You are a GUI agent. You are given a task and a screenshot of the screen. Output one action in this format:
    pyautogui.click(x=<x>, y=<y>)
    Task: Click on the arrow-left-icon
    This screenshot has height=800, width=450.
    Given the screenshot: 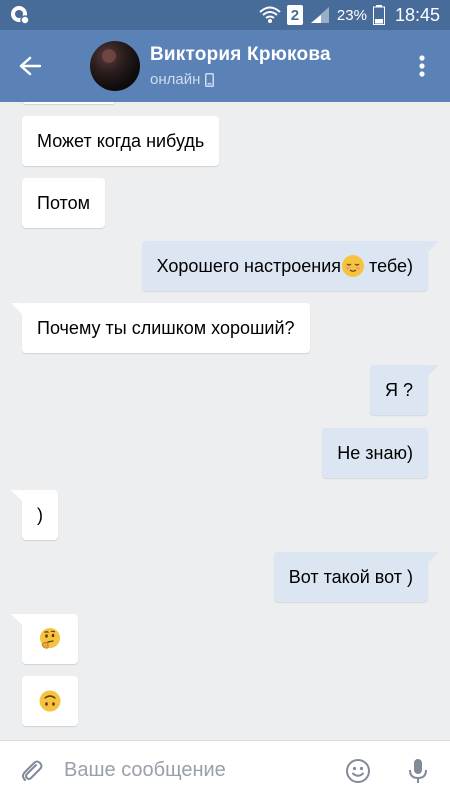 What is the action you would take?
    pyautogui.click(x=30, y=66)
    